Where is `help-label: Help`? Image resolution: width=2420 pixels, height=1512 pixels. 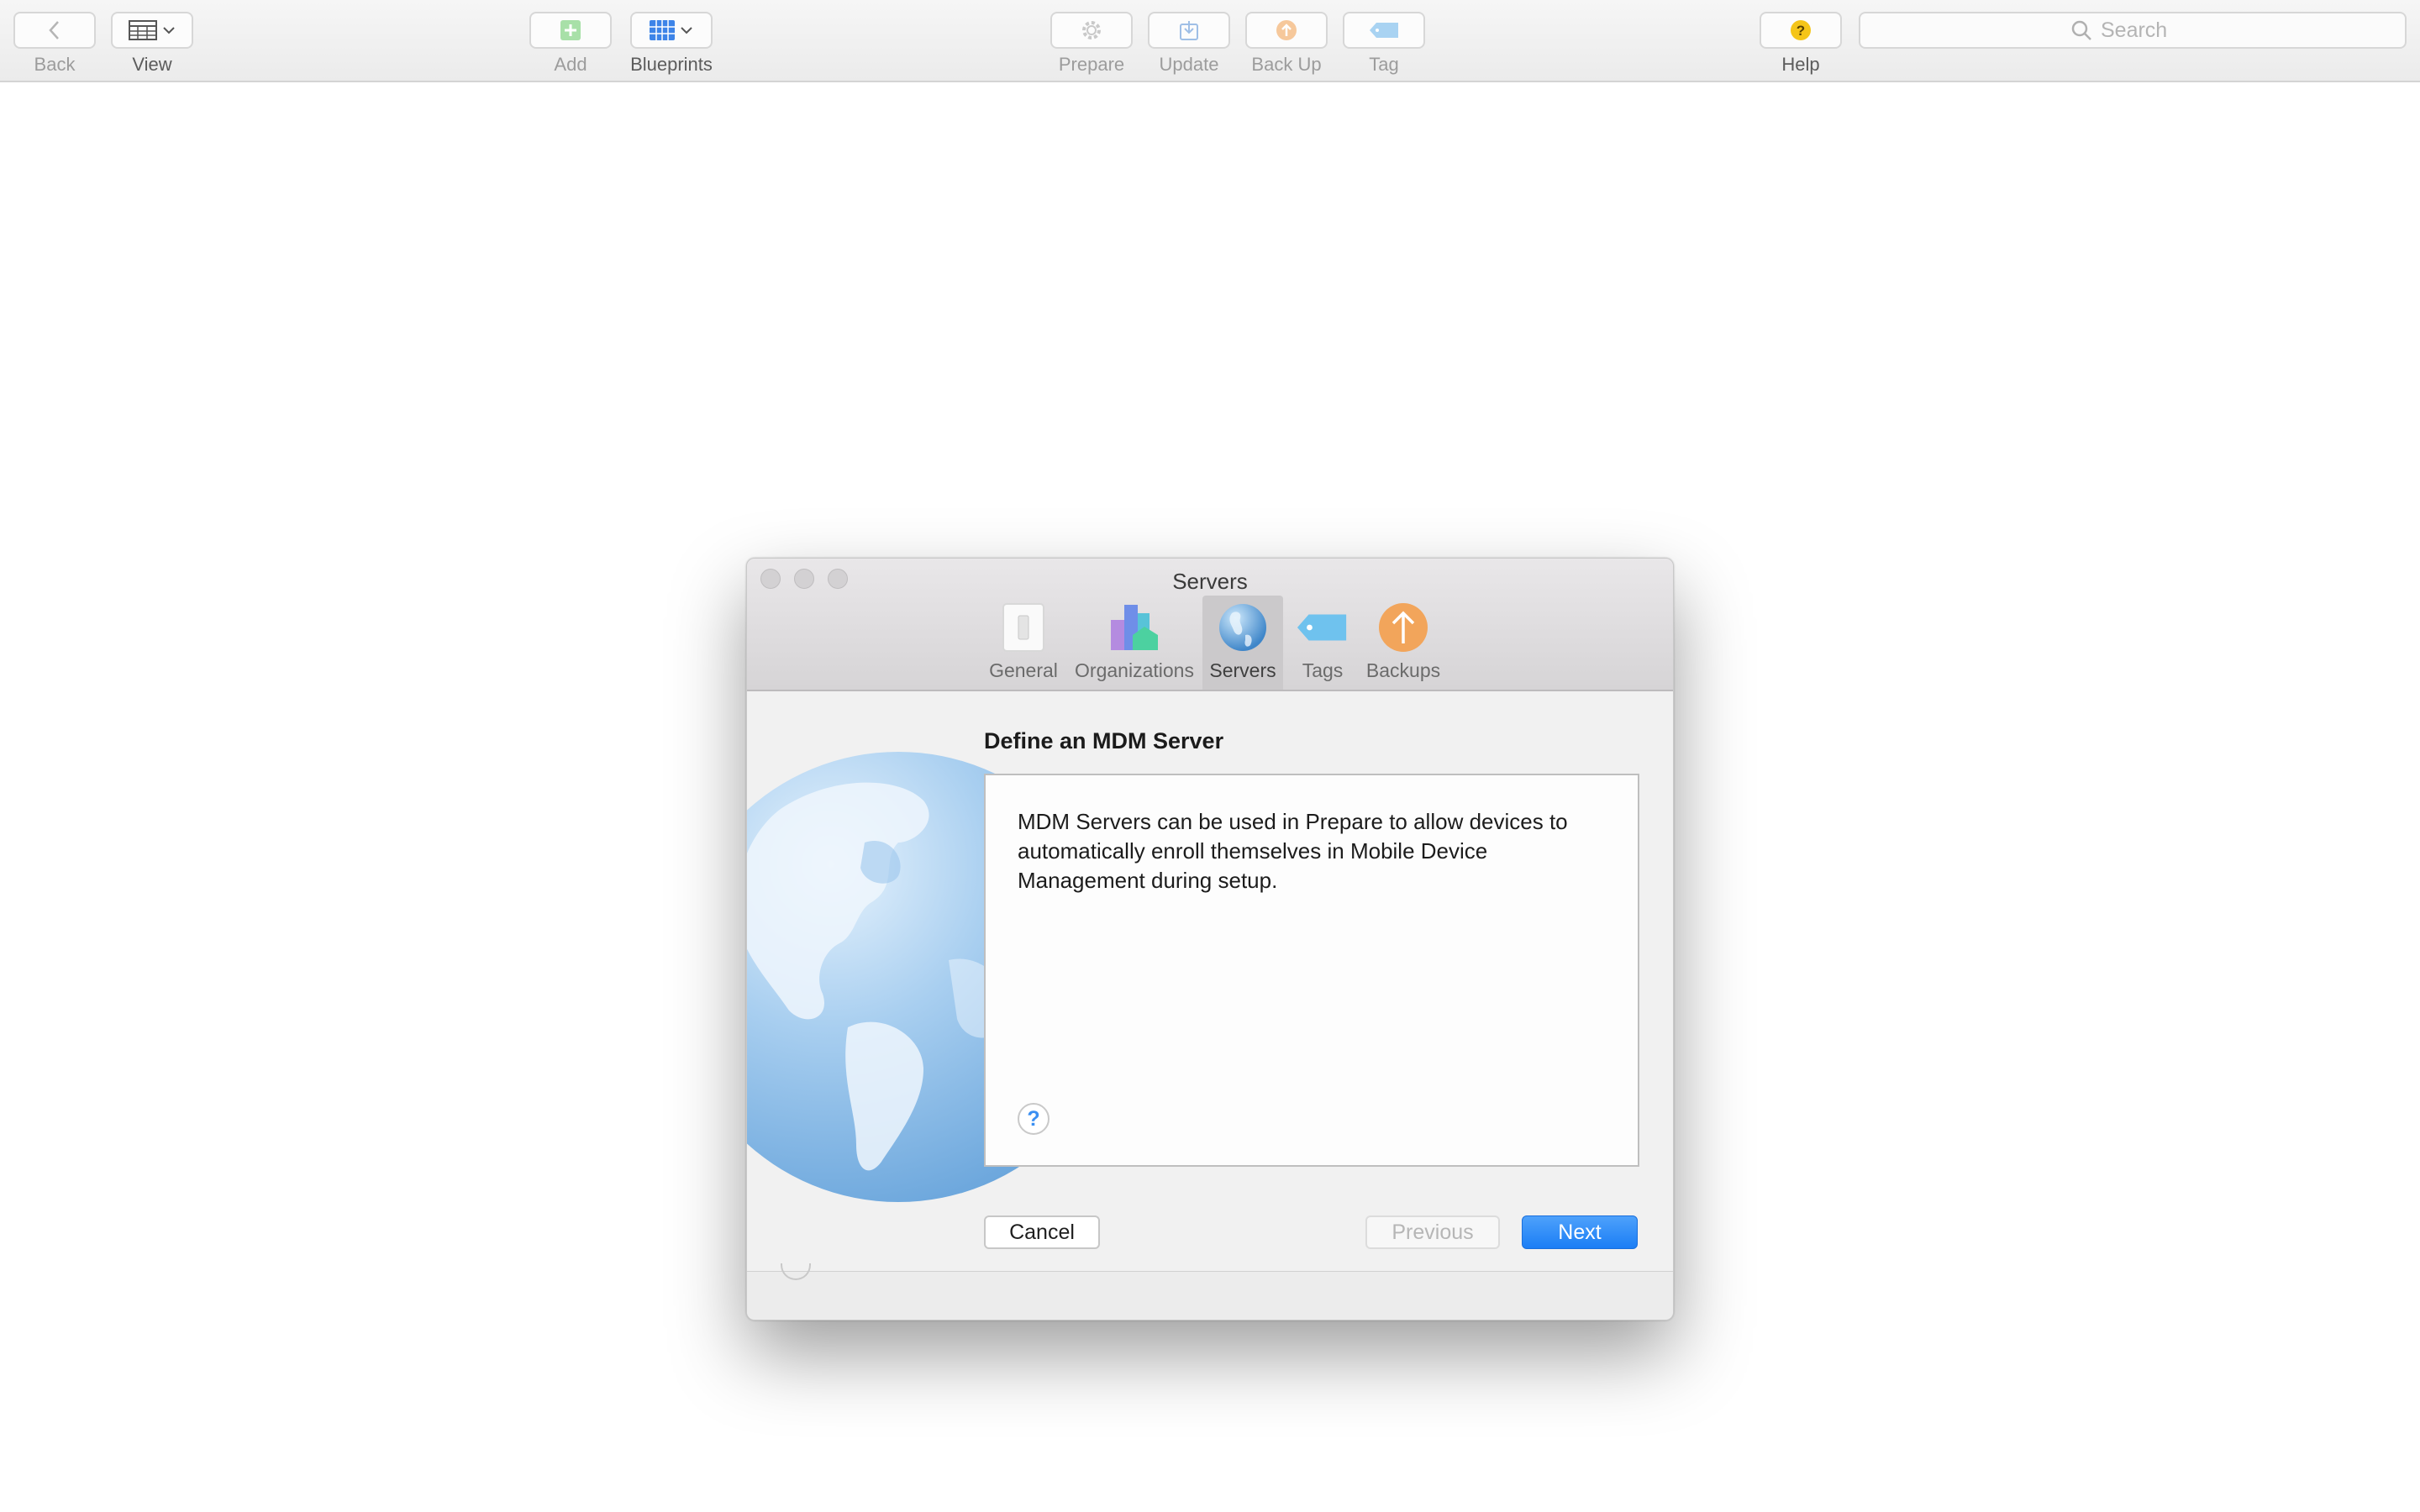
help-label: Help is located at coordinates (1801, 64).